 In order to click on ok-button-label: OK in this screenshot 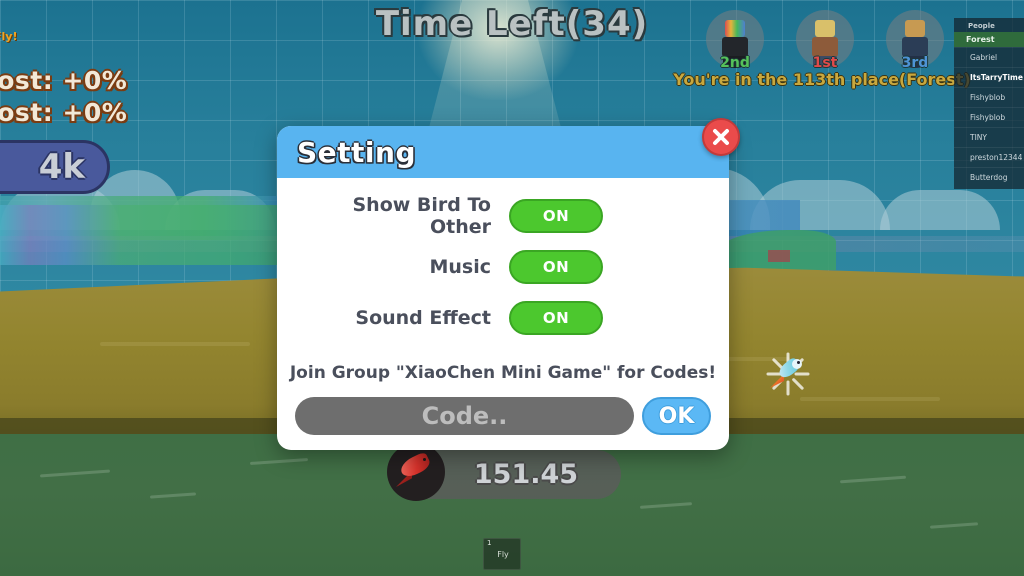, I will do `click(676, 416)`.